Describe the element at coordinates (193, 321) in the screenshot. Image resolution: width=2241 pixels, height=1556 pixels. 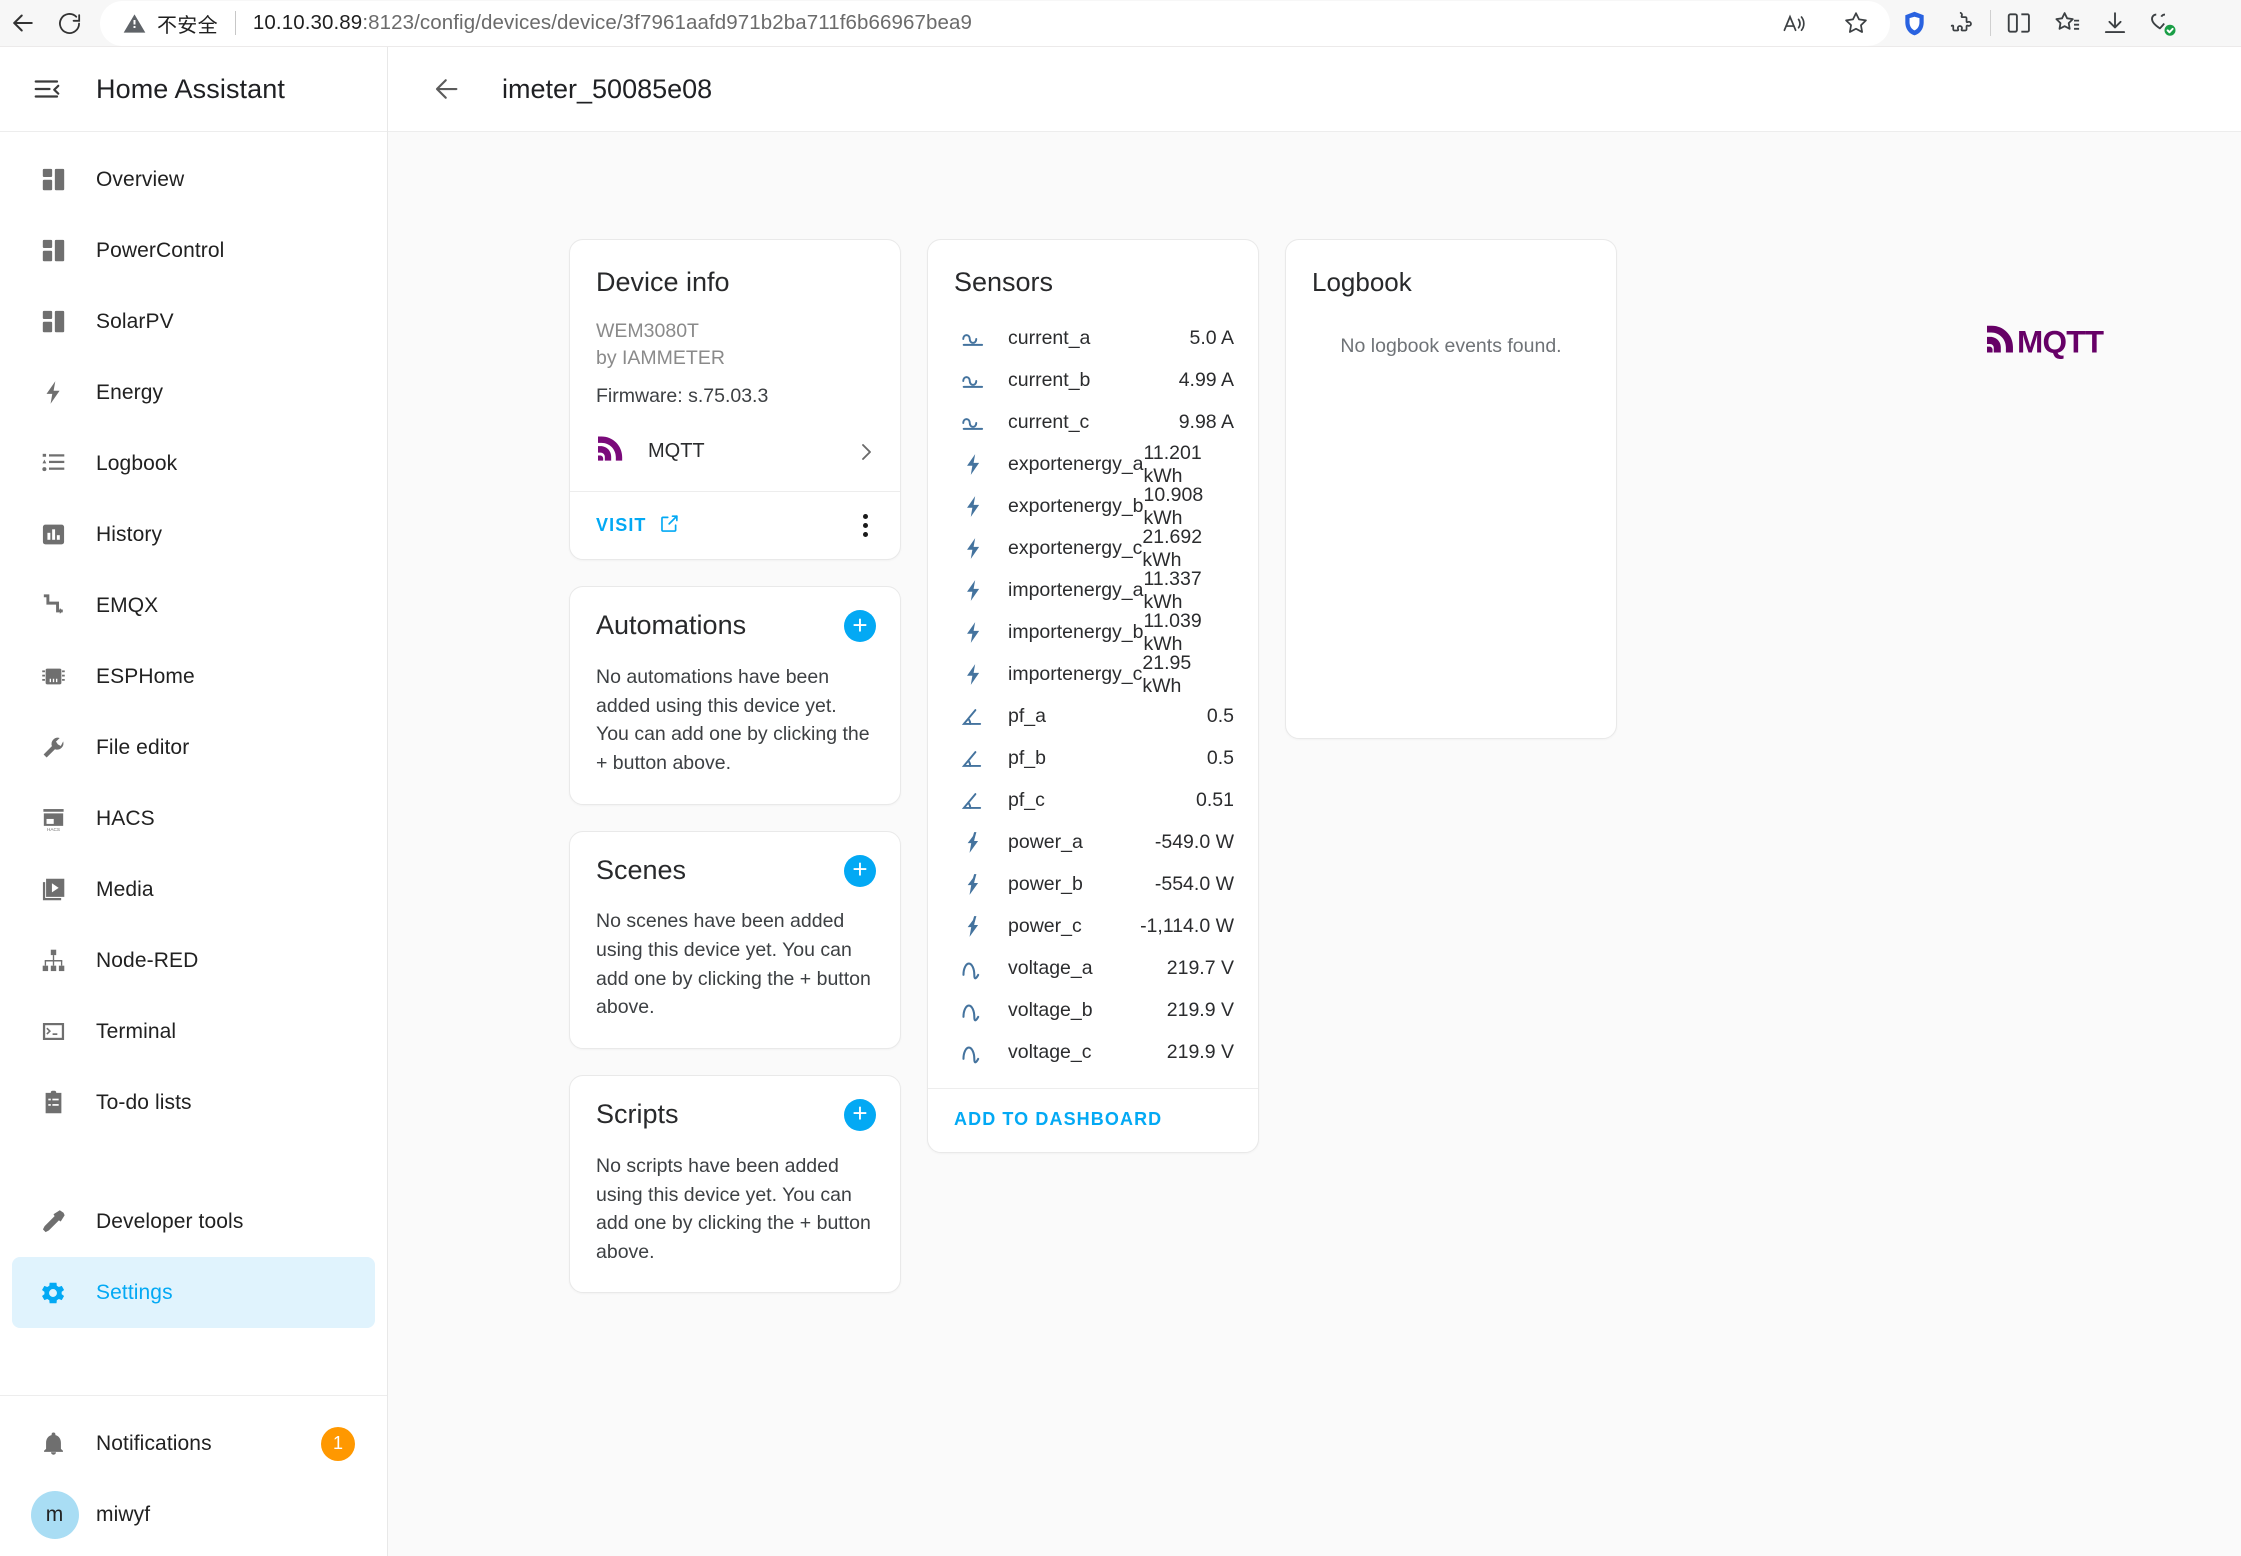
I see `sidebar-item-solarpv: SolarPV` at that location.